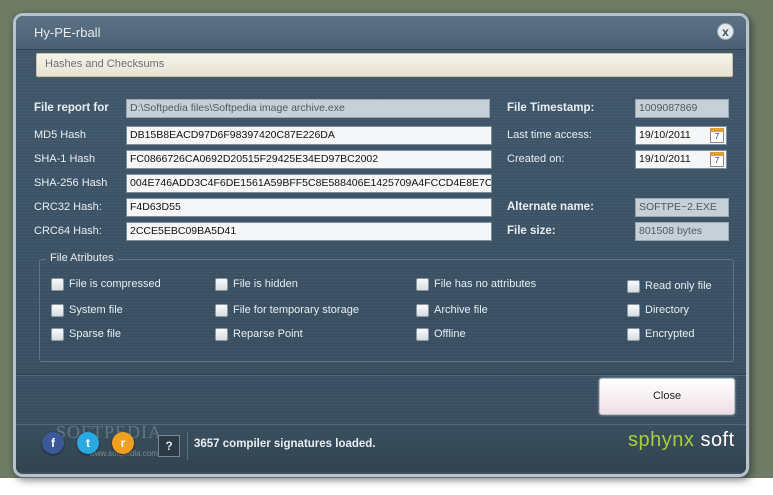  Describe the element at coordinates (485, 284) in the screenshot. I see `no-attributes-label: File has no attributes` at that location.